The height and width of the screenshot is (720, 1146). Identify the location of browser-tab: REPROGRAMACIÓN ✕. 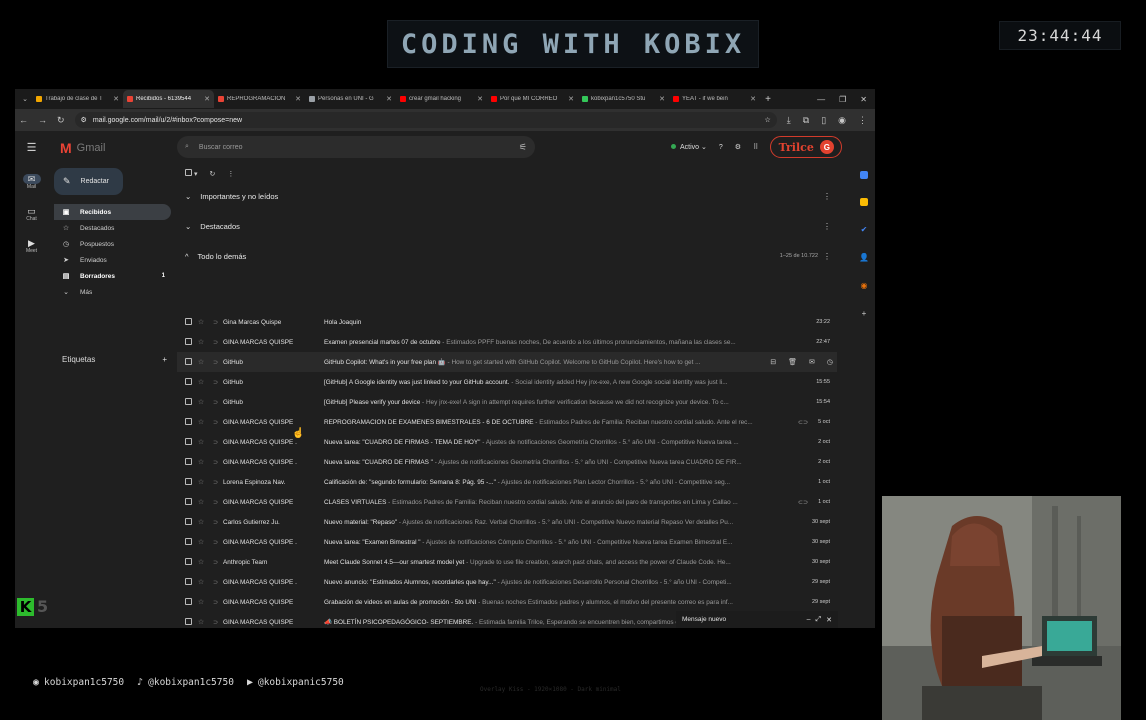
(259, 99).